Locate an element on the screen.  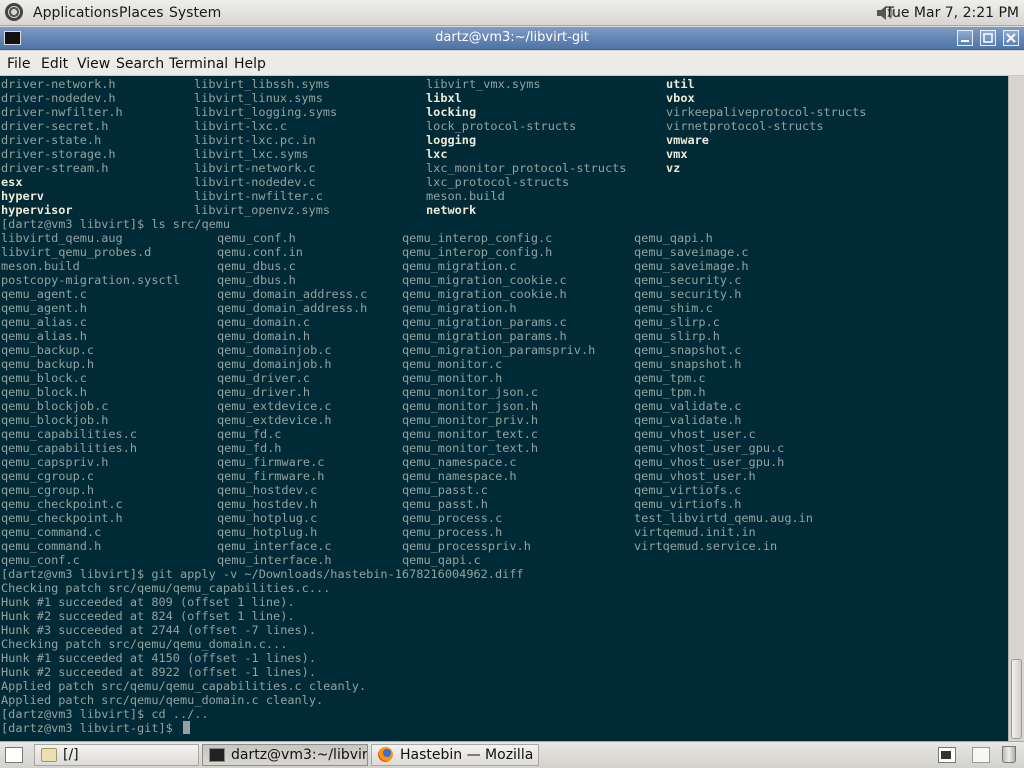
terminal-file-entry: driver-storage.h is located at coordinates (58, 154).